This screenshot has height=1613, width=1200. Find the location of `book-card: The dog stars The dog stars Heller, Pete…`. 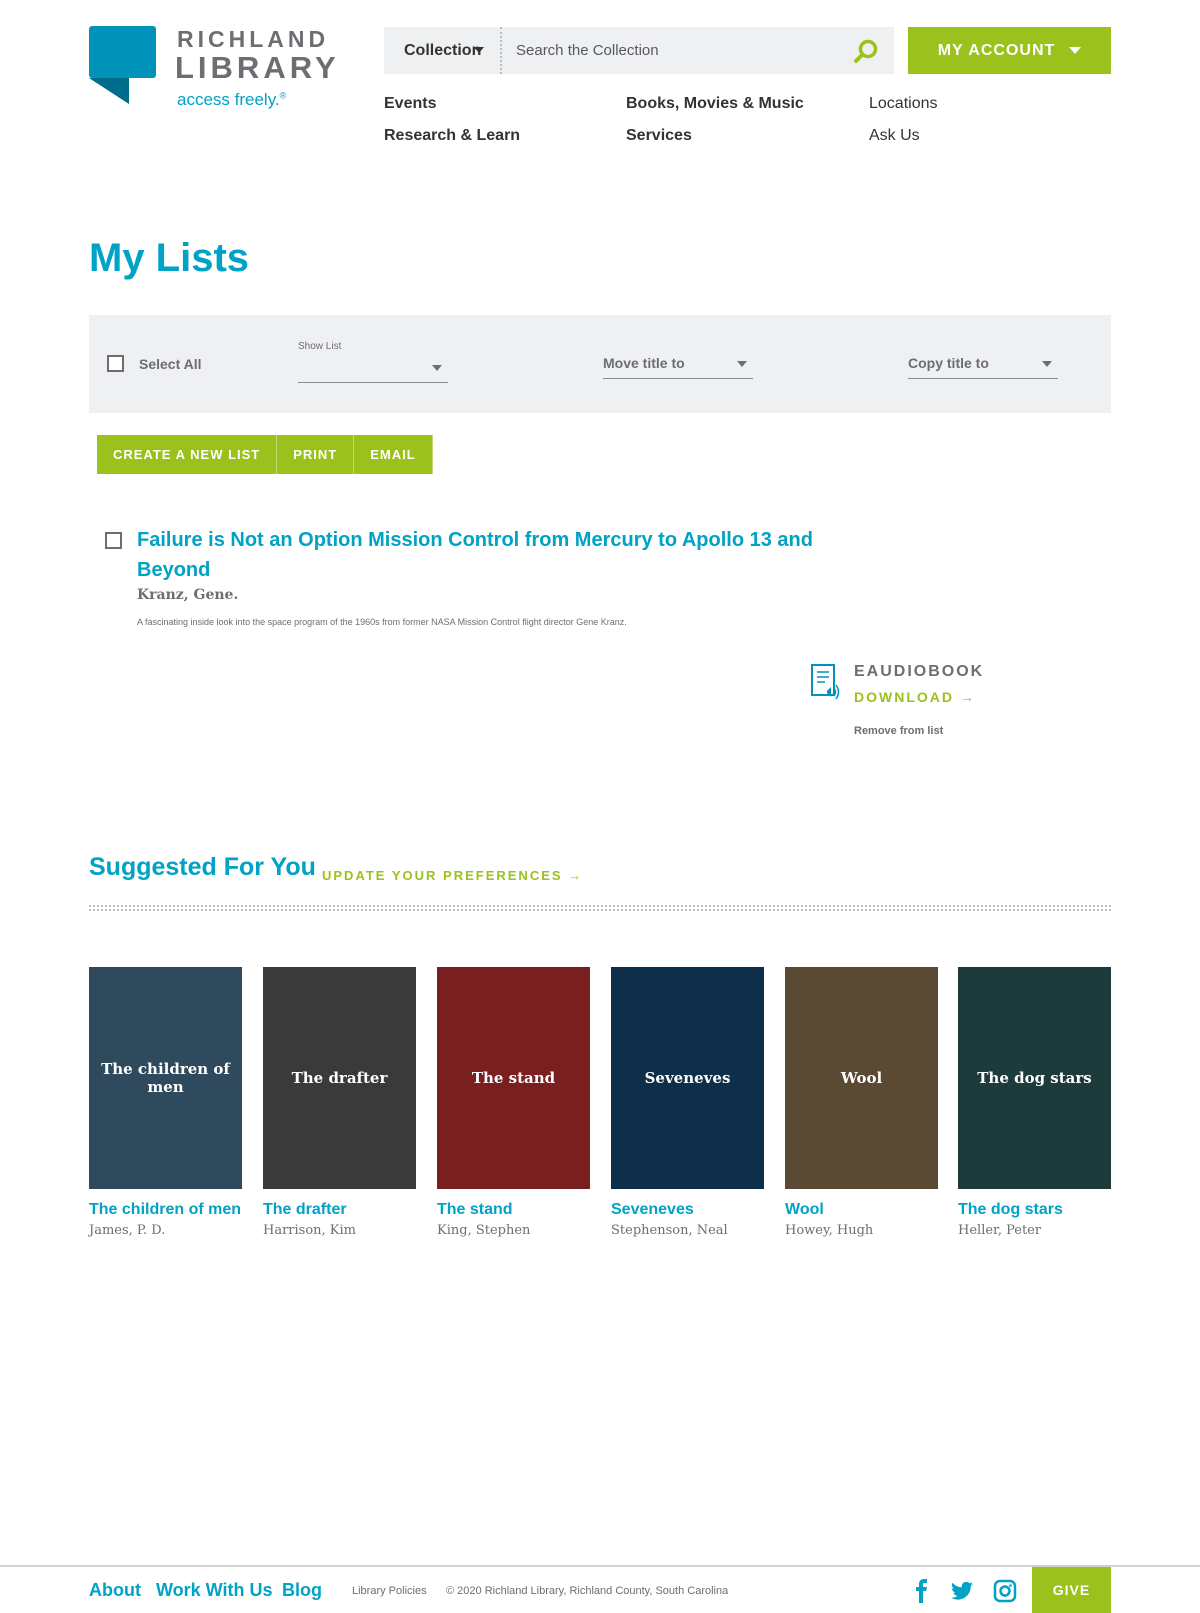

book-card: The dog stars The dog stars Heller, Pete… is located at coordinates (1034, 1102).